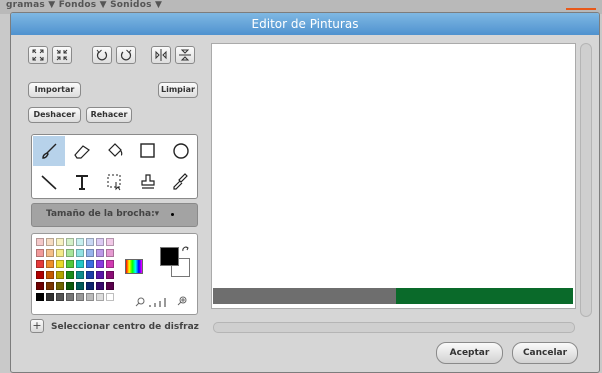 The width and height of the screenshot is (602, 373). What do you see at coordinates (178, 90) in the screenshot?
I see `clear-button: Limpiar` at bounding box center [178, 90].